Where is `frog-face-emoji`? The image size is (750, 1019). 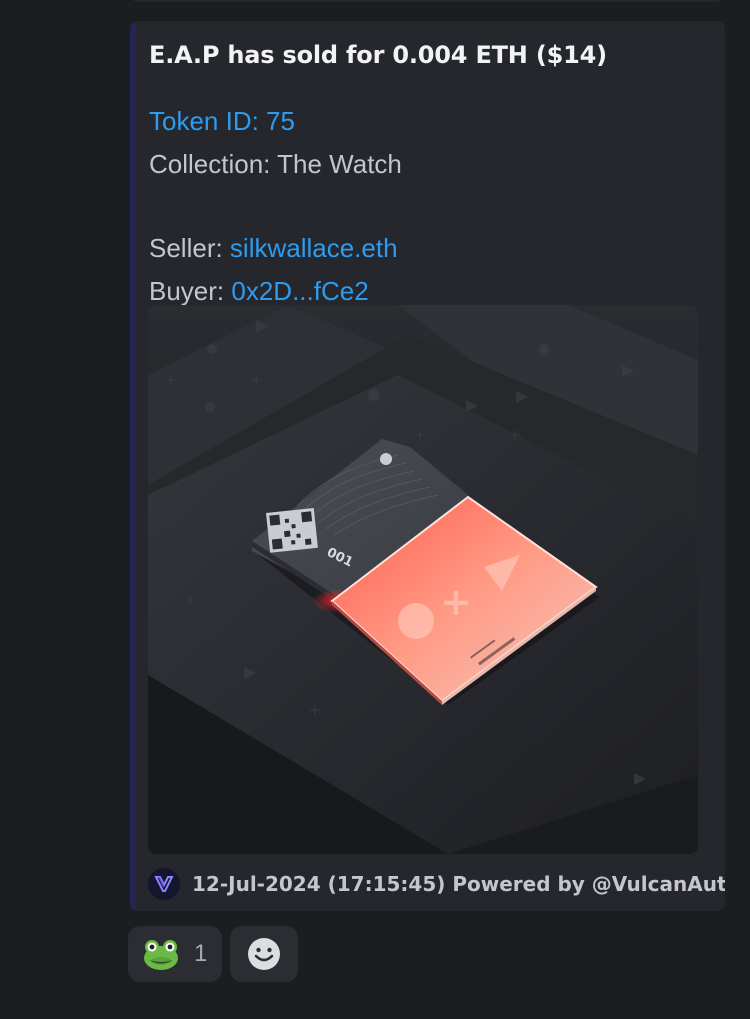 frog-face-emoji is located at coordinates (161, 955).